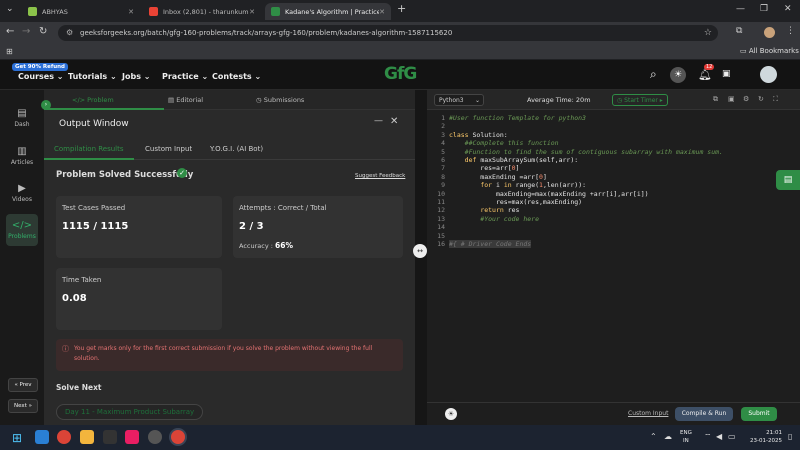  What do you see at coordinates (380, 176) in the screenshot?
I see `suggest-feedback-link: Suggest Feedback` at bounding box center [380, 176].